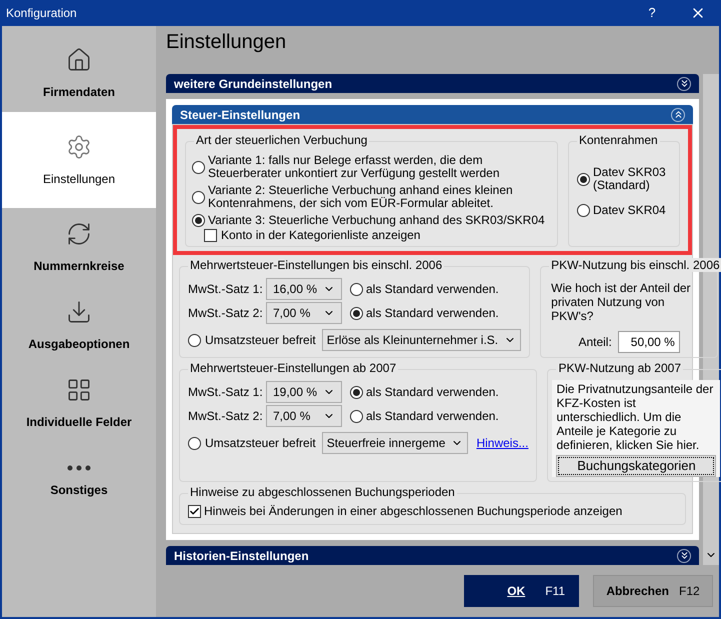 The image size is (721, 619). I want to click on section-header: weitere Grundeinstellungen, so click(432, 83).